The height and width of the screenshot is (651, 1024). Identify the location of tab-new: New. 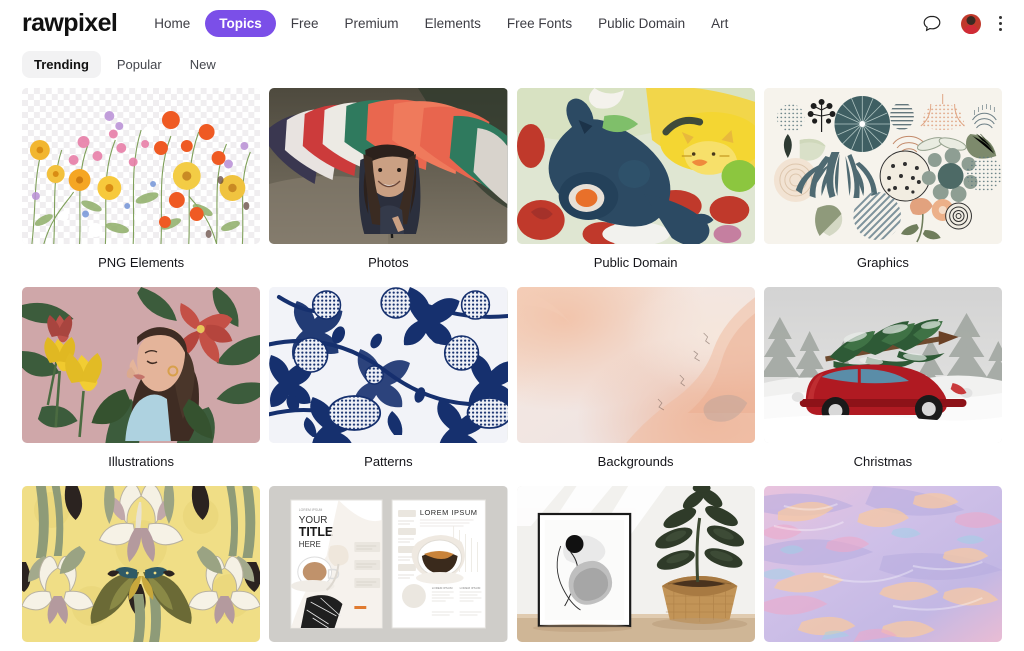
(203, 64).